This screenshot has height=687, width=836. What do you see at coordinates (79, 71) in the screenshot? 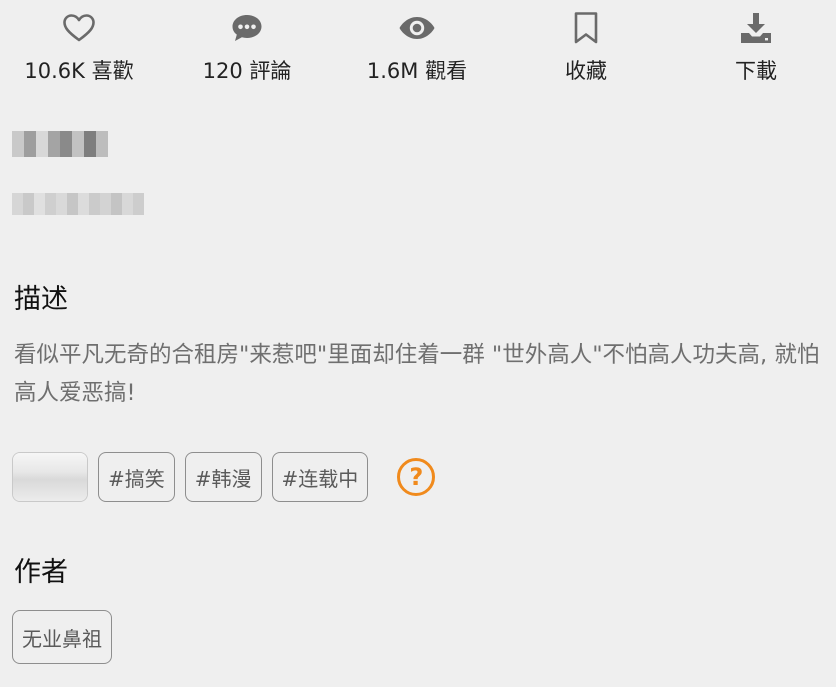
I see `like-count-label: 10.6K 喜歡` at bounding box center [79, 71].